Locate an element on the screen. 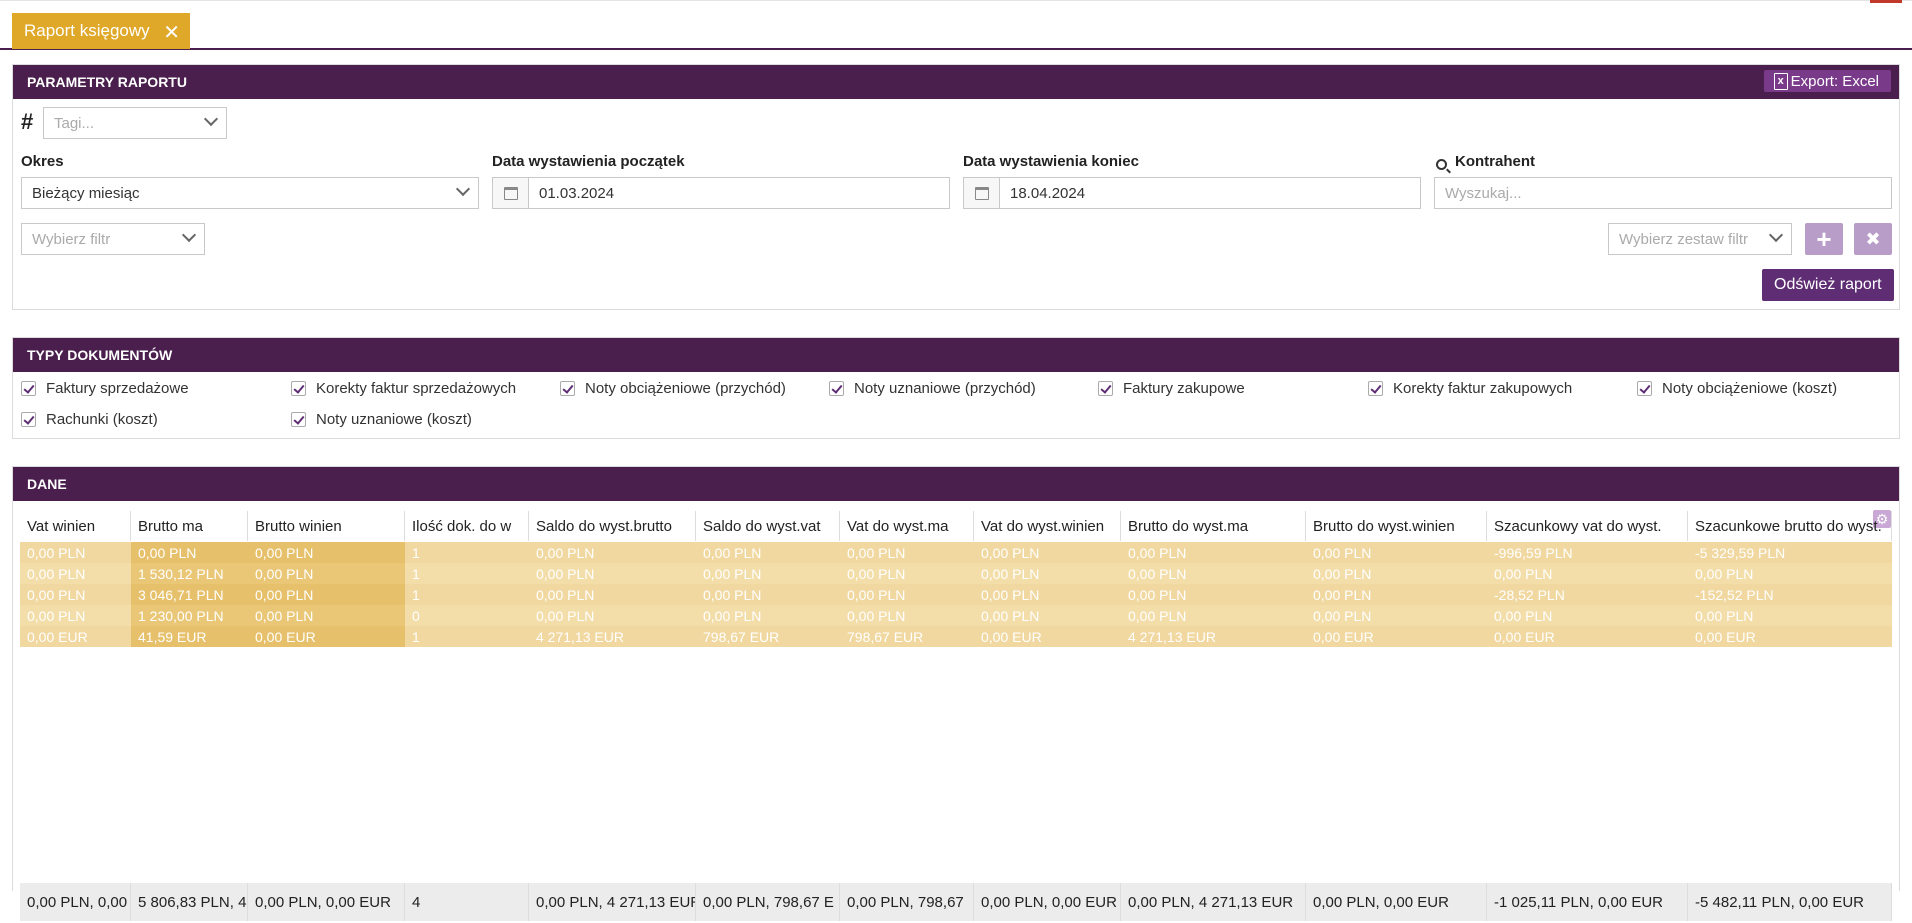 The width and height of the screenshot is (1912, 923). table-cell: -996,59 PLN is located at coordinates (1587, 552).